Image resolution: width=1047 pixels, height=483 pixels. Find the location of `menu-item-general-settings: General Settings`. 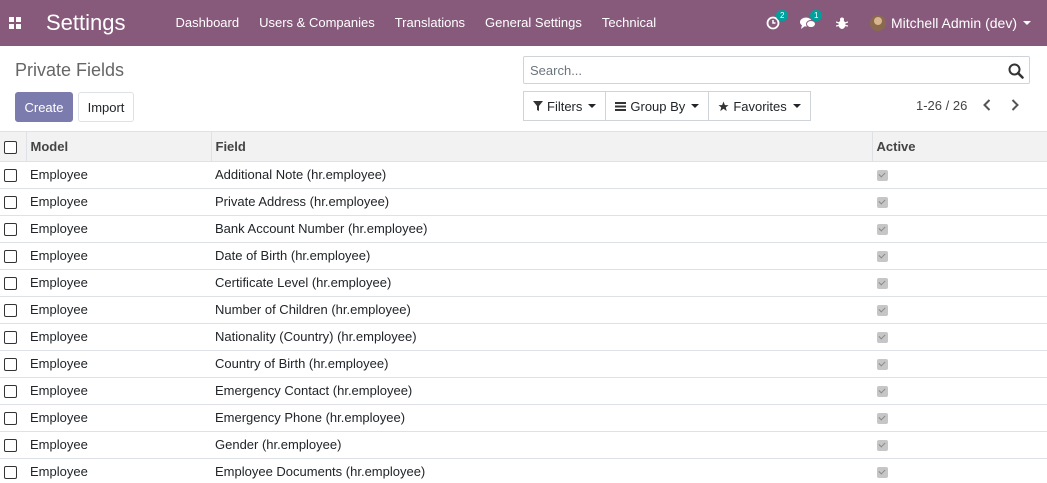

menu-item-general-settings: General Settings is located at coordinates (533, 23).